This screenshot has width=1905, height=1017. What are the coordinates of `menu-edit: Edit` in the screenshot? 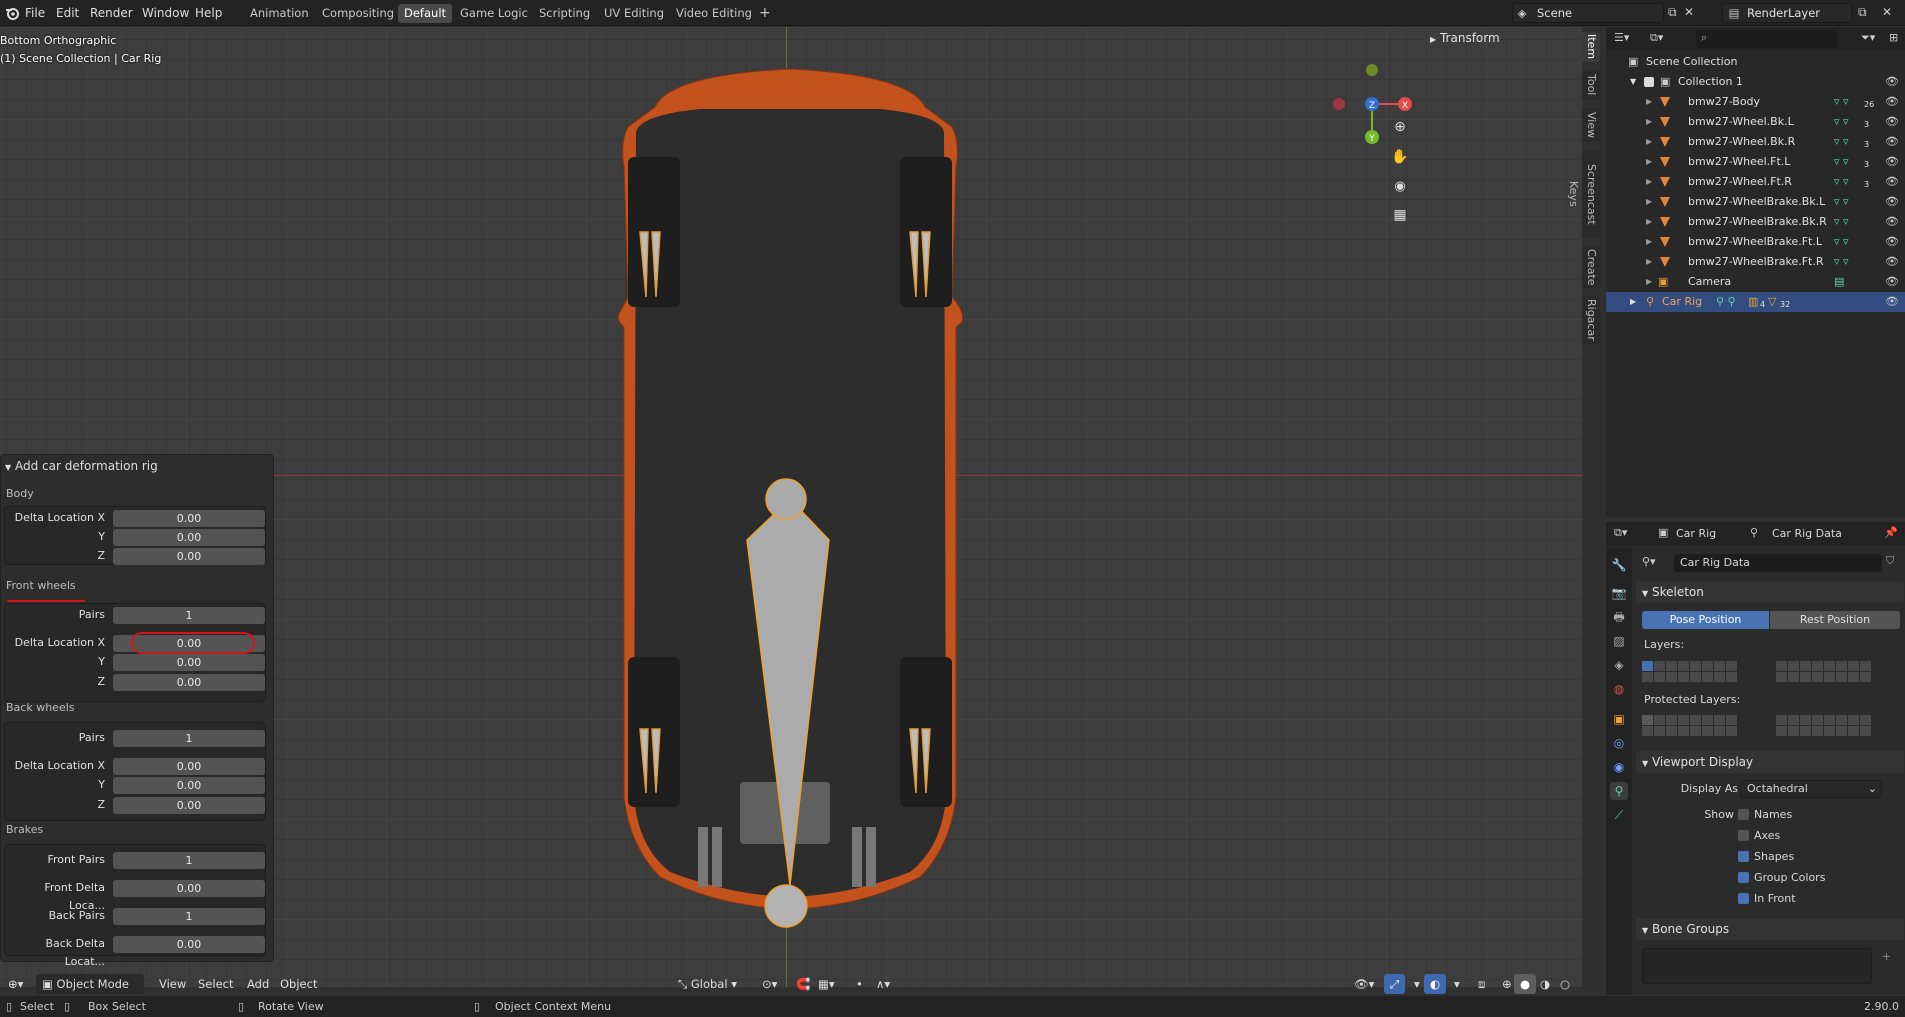 It's located at (67, 13).